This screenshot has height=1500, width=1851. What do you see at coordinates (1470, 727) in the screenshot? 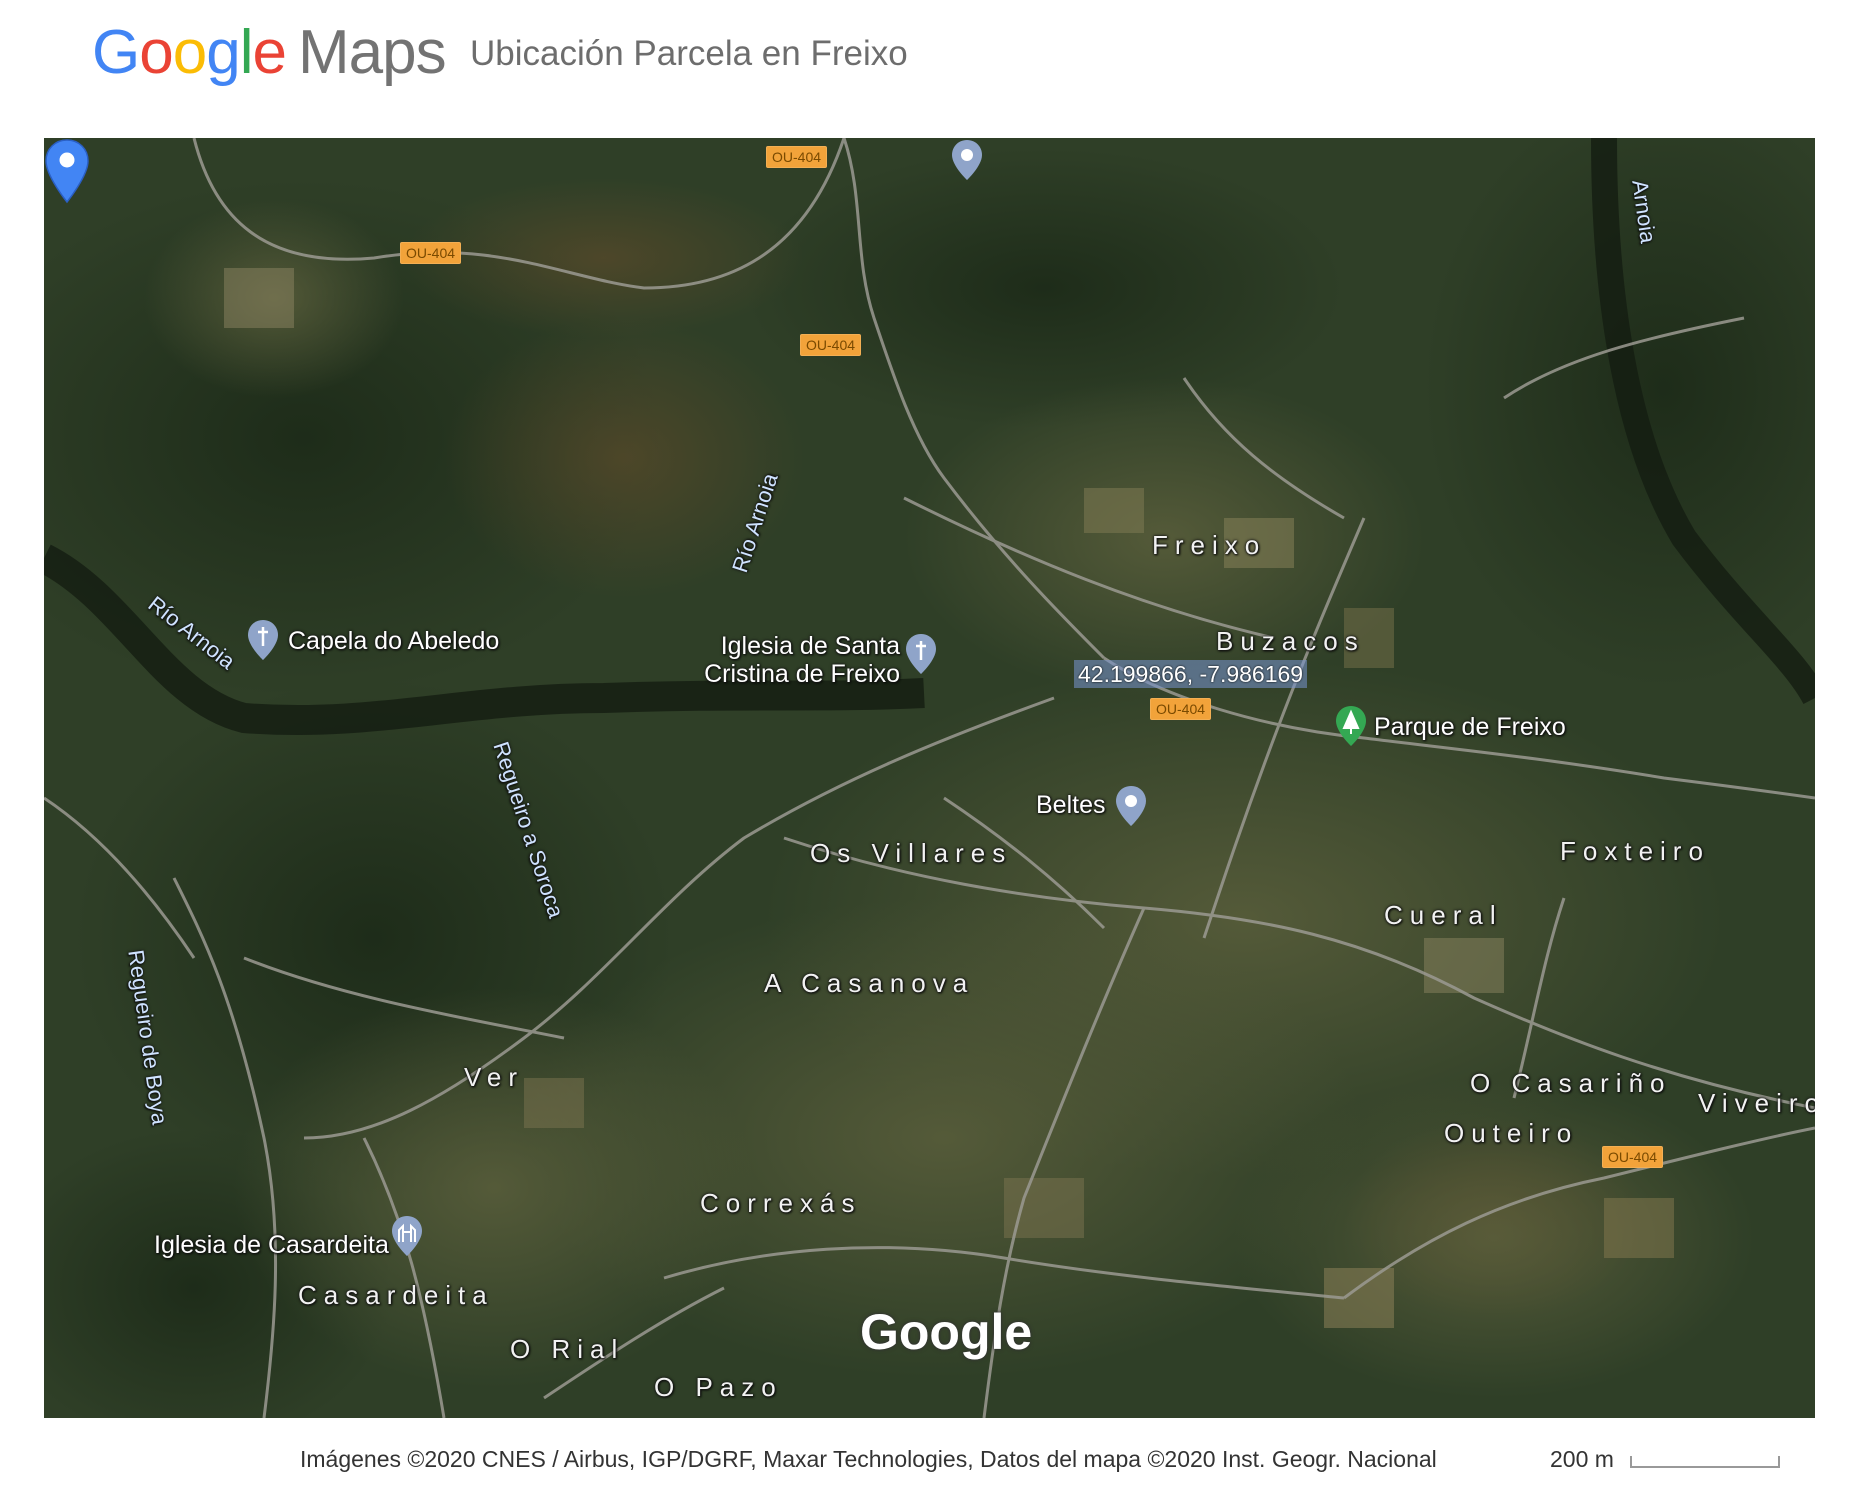
I see `poi-label: Parque de Freixo` at bounding box center [1470, 727].